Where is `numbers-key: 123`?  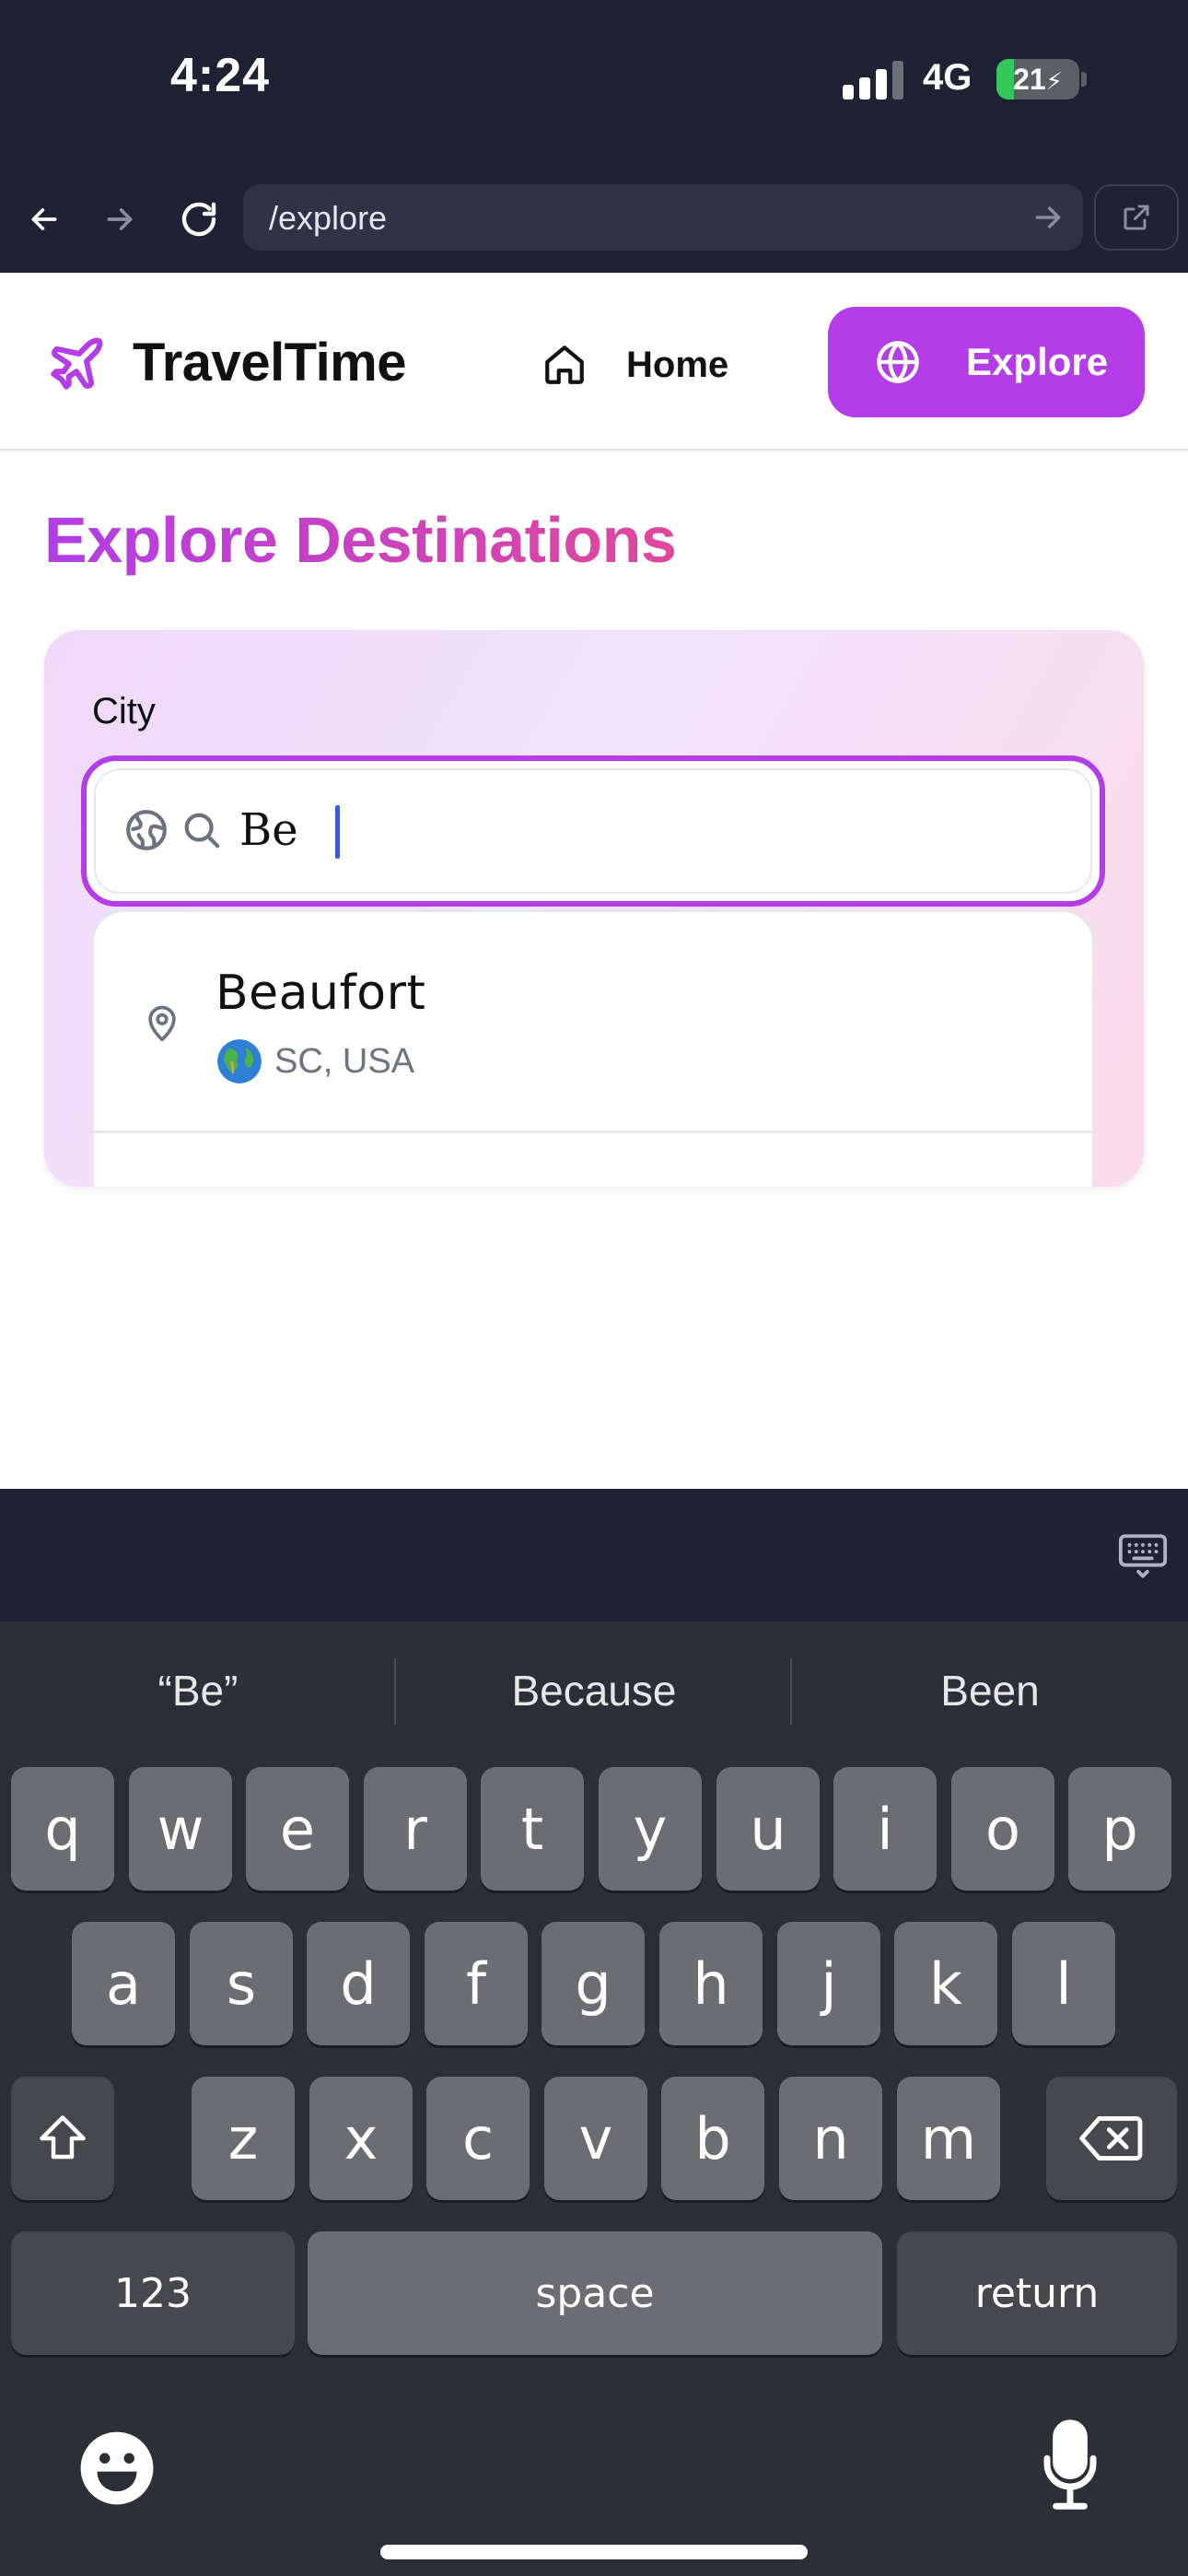 numbers-key: 123 is located at coordinates (153, 2293).